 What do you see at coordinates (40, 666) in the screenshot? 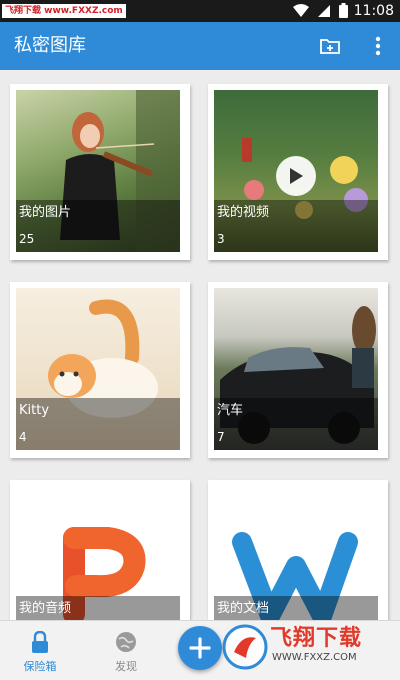
I see `tab-label: 保险箱` at bounding box center [40, 666].